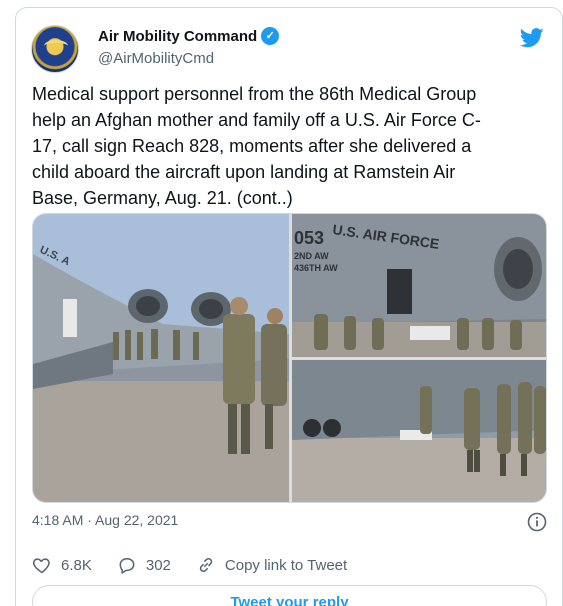  What do you see at coordinates (144, 565) in the screenshot?
I see `reply-button: 302` at bounding box center [144, 565].